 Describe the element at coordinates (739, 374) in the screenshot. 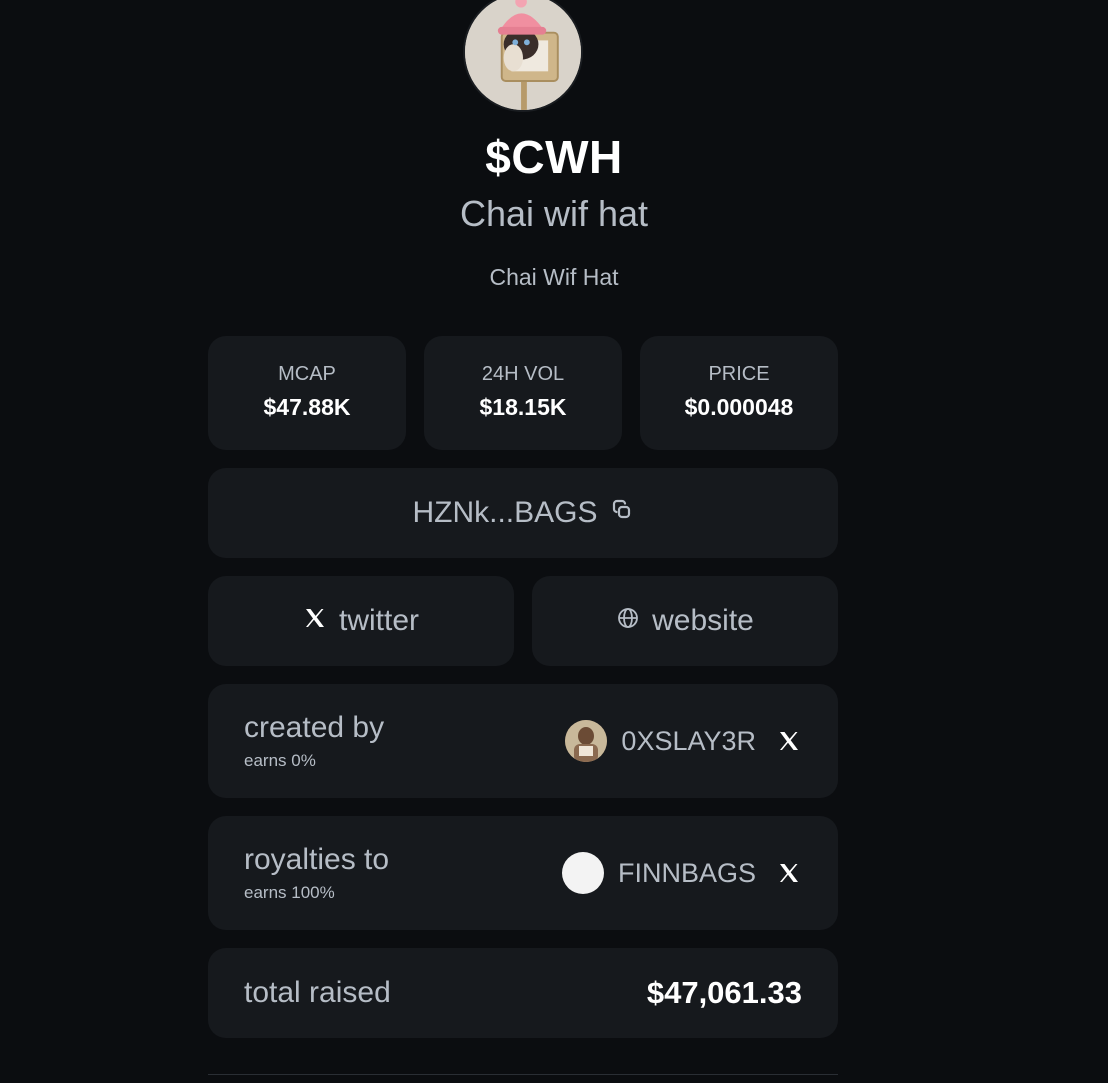

I see `stat-label: PRICE` at that location.